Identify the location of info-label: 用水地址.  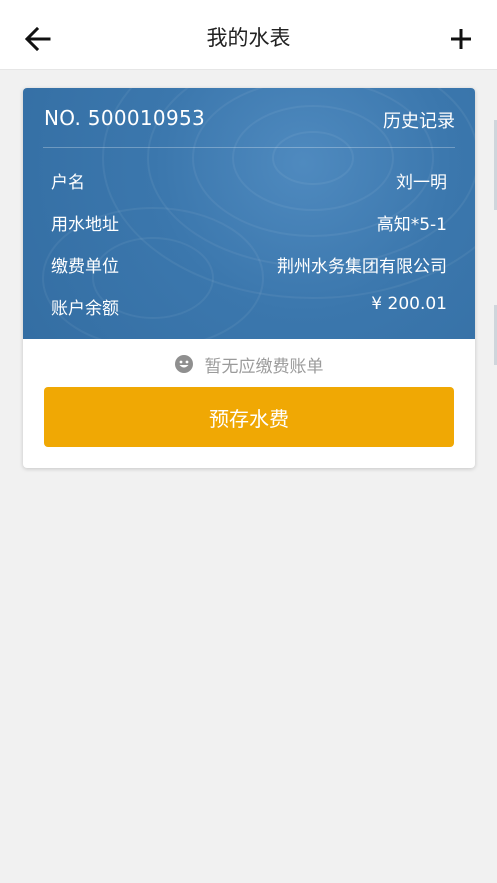
(85, 225).